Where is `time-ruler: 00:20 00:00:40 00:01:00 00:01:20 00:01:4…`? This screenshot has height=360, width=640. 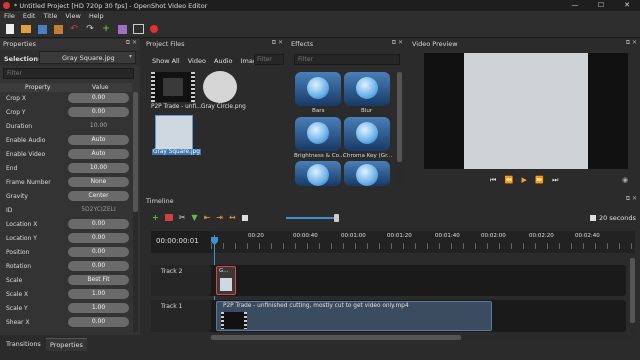 time-ruler: 00:20 00:00:40 00:01:00 00:01:20 00:01:4… is located at coordinates (423, 242).